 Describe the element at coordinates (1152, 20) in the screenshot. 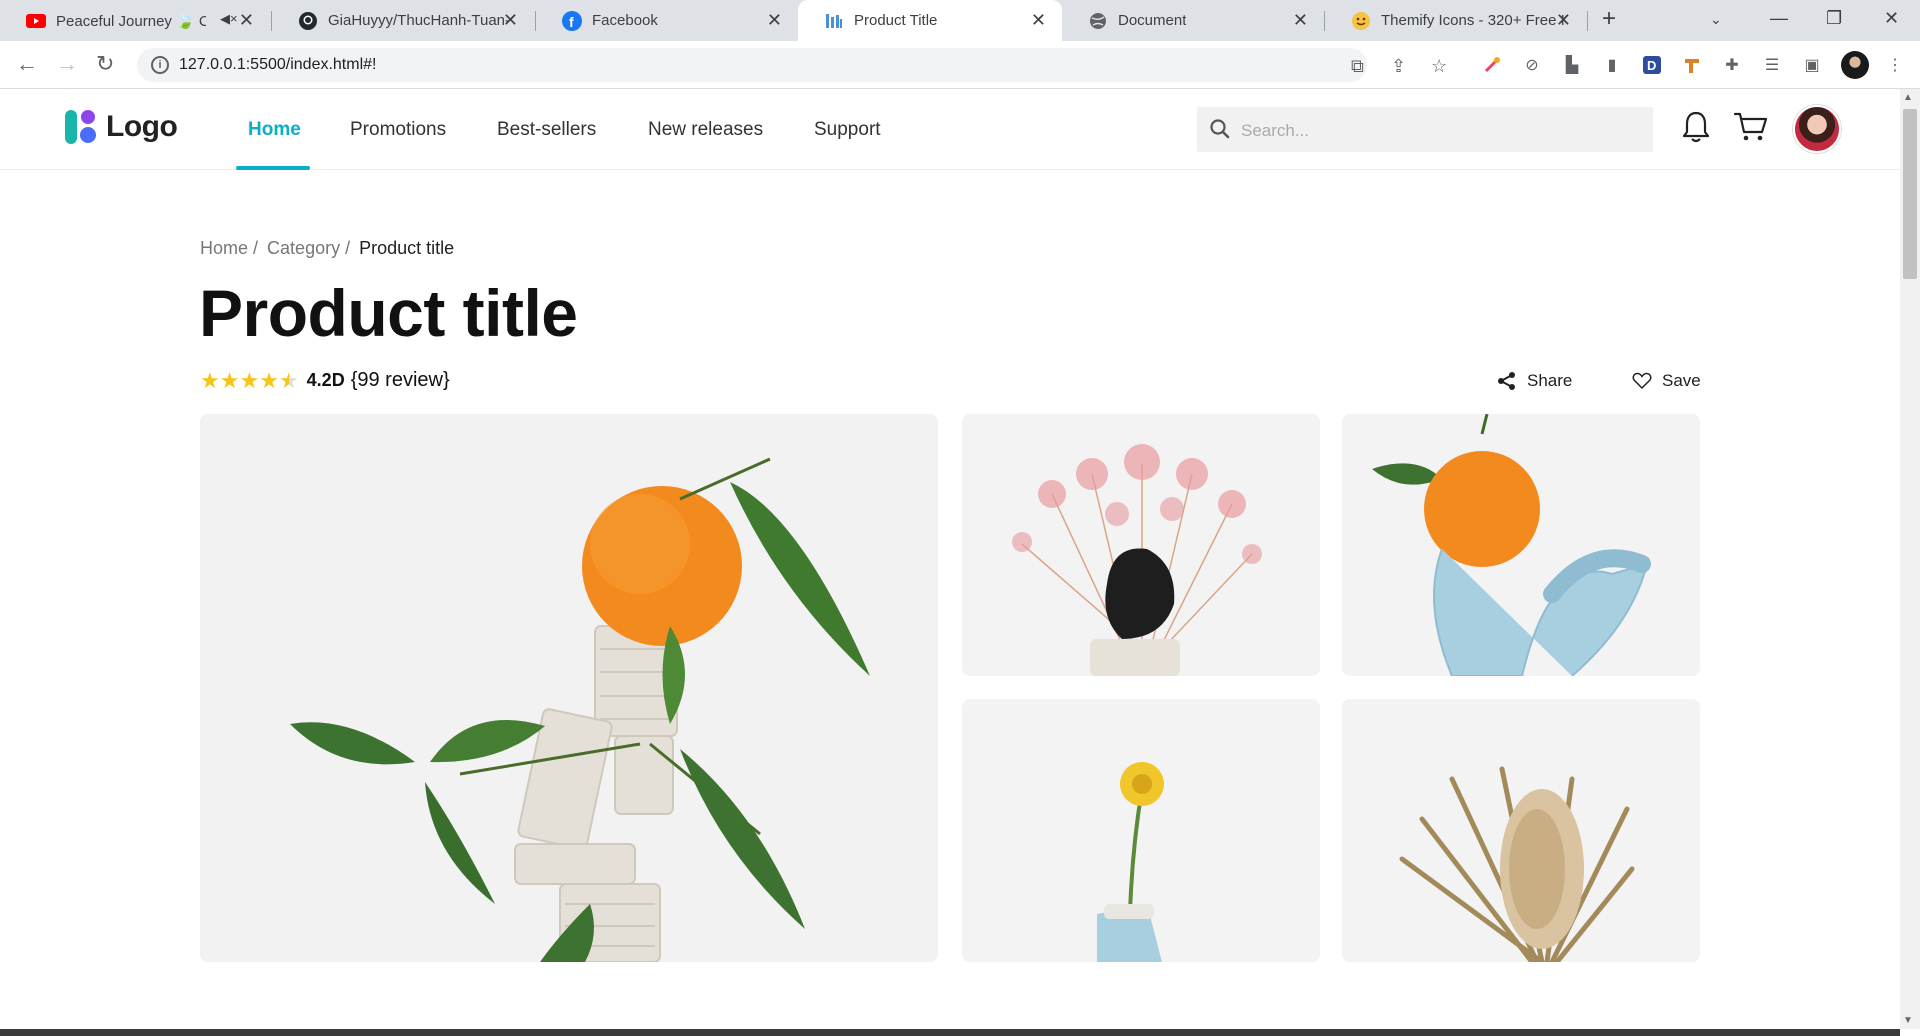

I see `tab-label: Document` at that location.